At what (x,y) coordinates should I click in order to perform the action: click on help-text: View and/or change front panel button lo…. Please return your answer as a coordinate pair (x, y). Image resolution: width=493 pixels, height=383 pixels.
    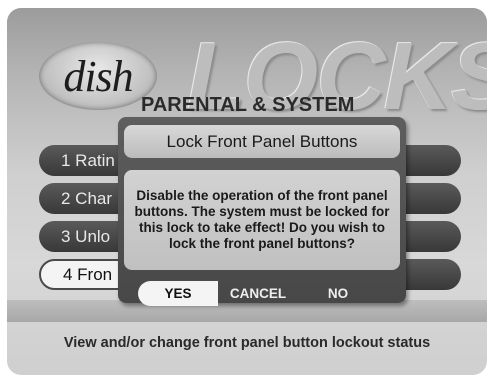
    Looking at the image, I should click on (247, 343).